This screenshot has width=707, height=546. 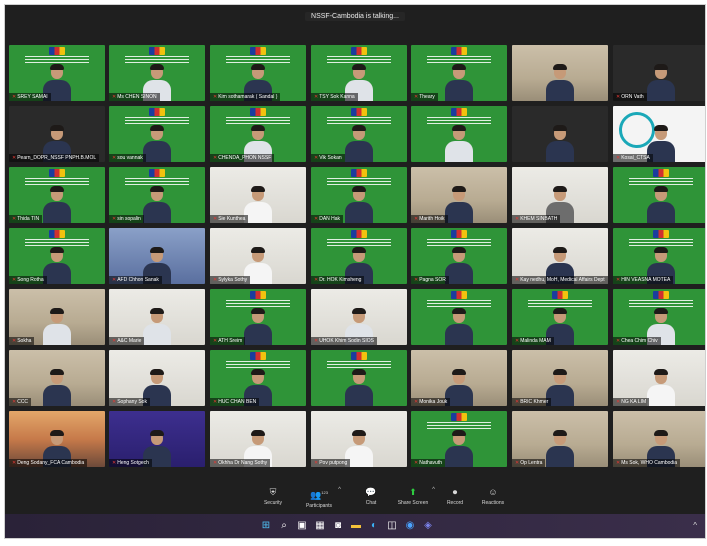 What do you see at coordinates (560, 317) in the screenshot?
I see `participant-tile: ✕Malinda MAM` at bounding box center [560, 317].